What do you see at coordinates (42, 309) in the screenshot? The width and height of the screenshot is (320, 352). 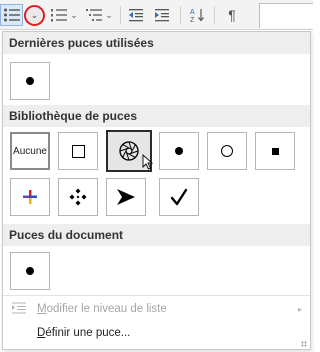 I see `change-list-level-accesskey: M` at bounding box center [42, 309].